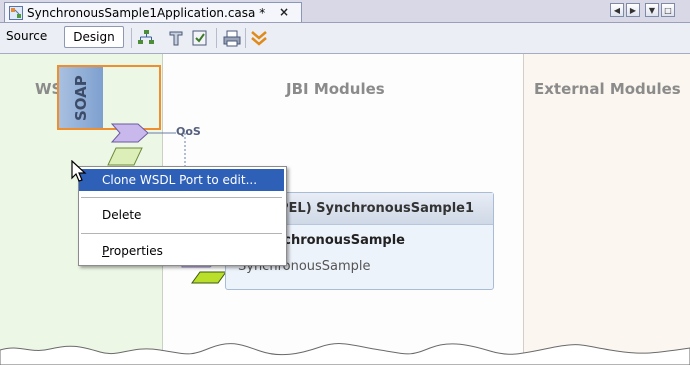 The image size is (690, 365). What do you see at coordinates (633, 10) in the screenshot?
I see `scroll-right-icon: ▶` at bounding box center [633, 10].